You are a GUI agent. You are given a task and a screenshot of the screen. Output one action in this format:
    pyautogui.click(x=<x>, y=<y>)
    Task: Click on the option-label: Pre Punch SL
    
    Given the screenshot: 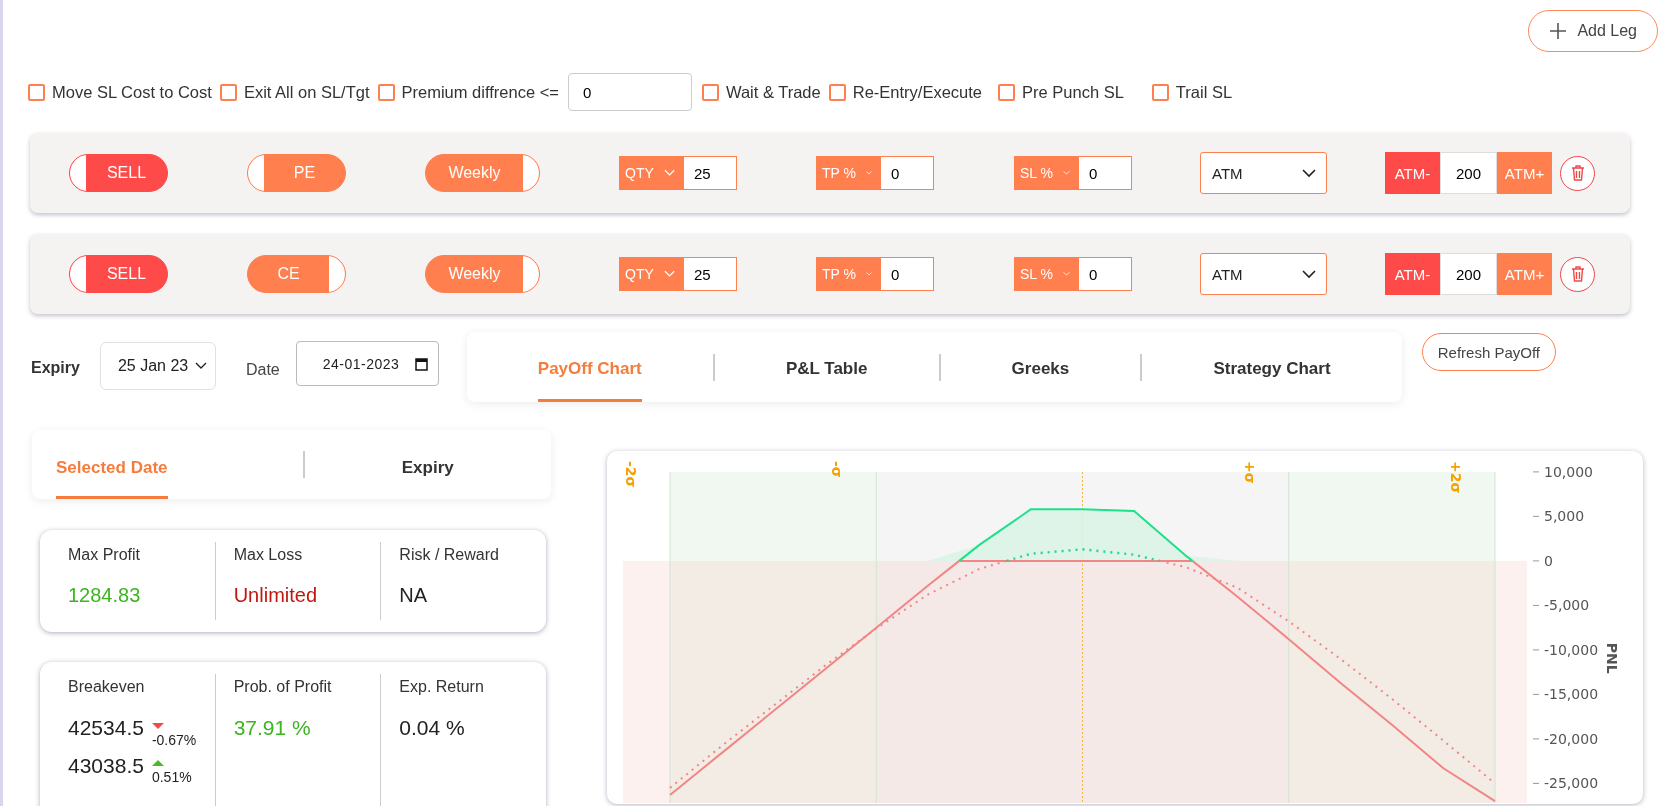 What is the action you would take?
    pyautogui.click(x=1073, y=92)
    